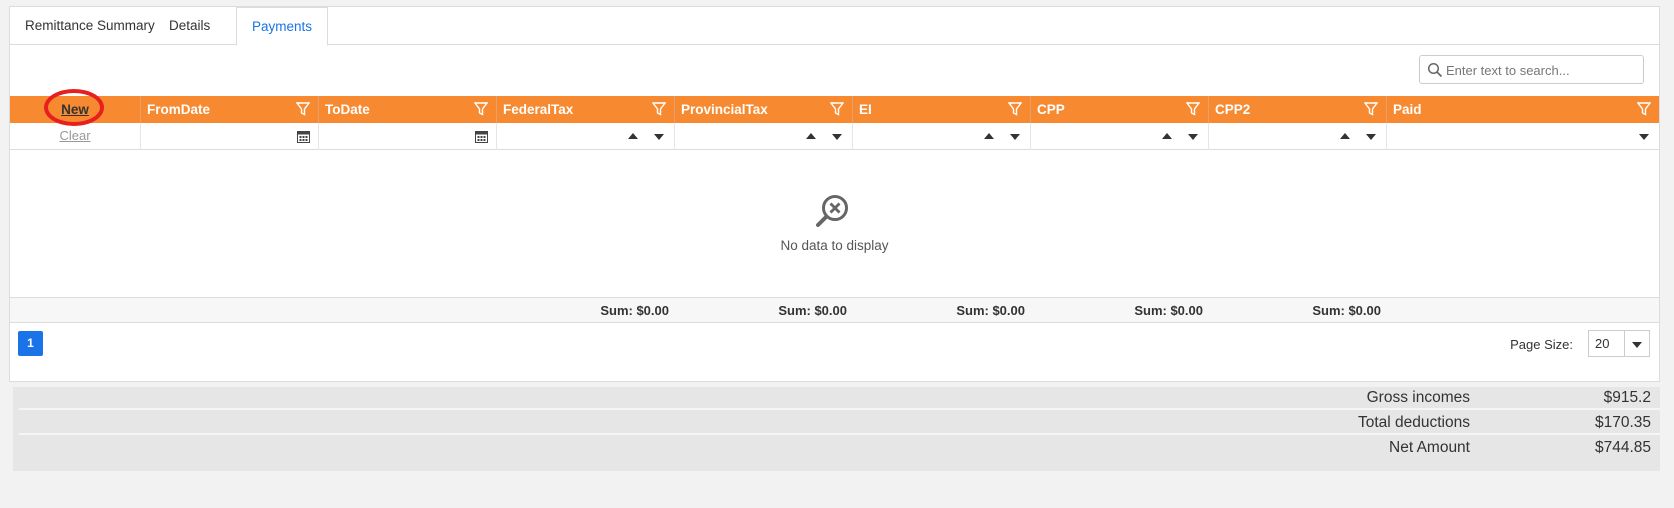  I want to click on totals-label: Gross incomes, so click(1418, 397).